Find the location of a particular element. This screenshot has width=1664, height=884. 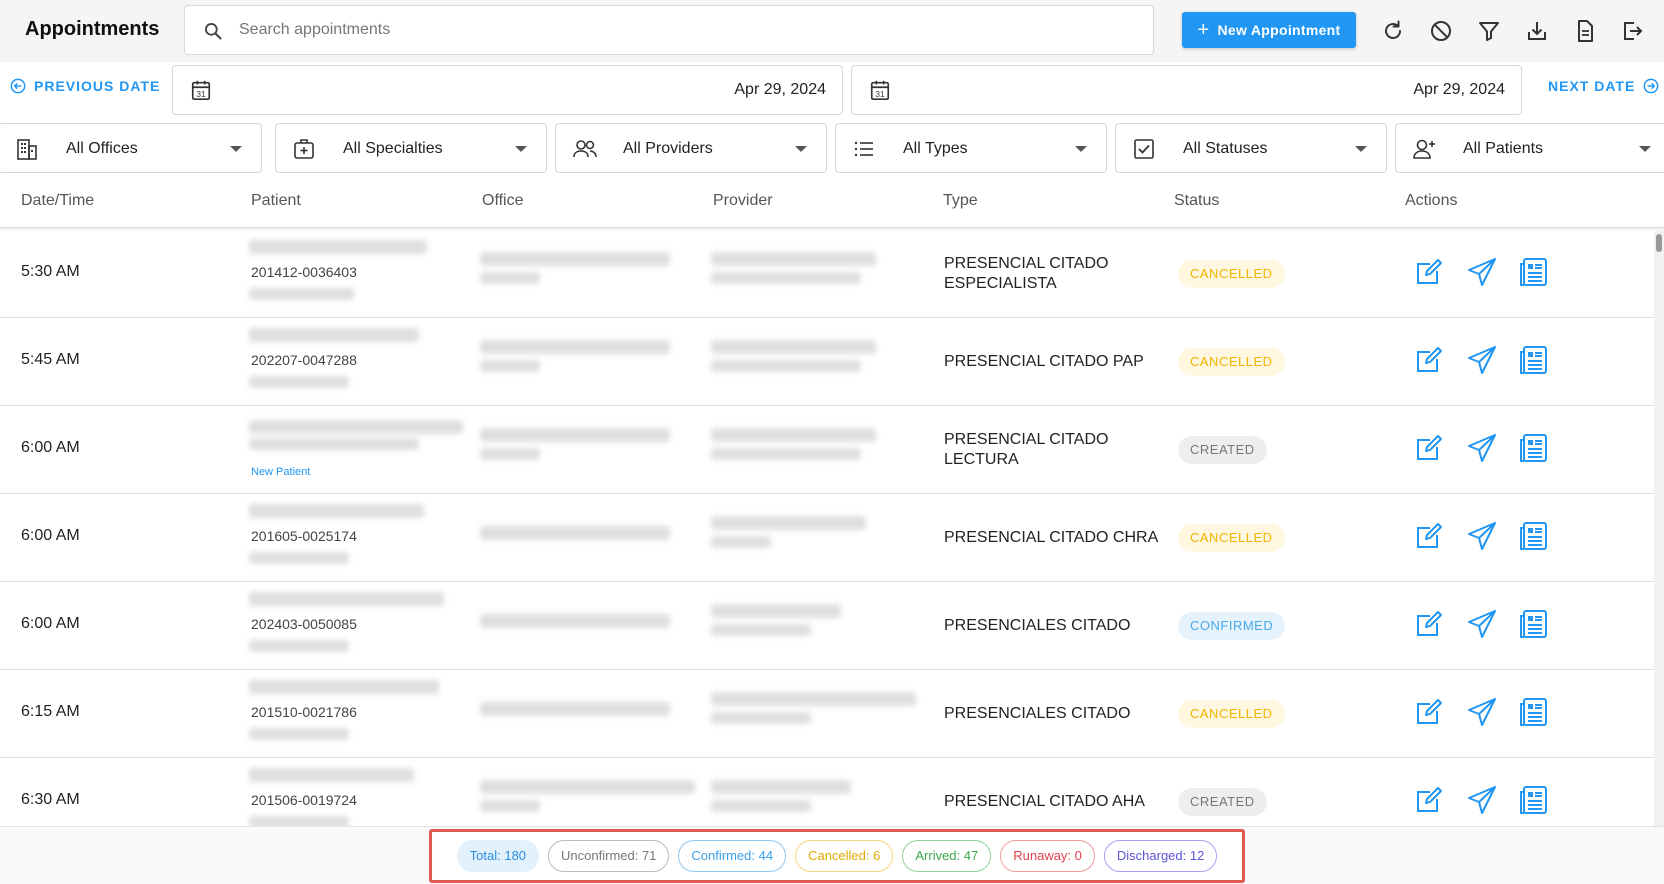

column-header-datetime: Date/Time is located at coordinates (57, 201).